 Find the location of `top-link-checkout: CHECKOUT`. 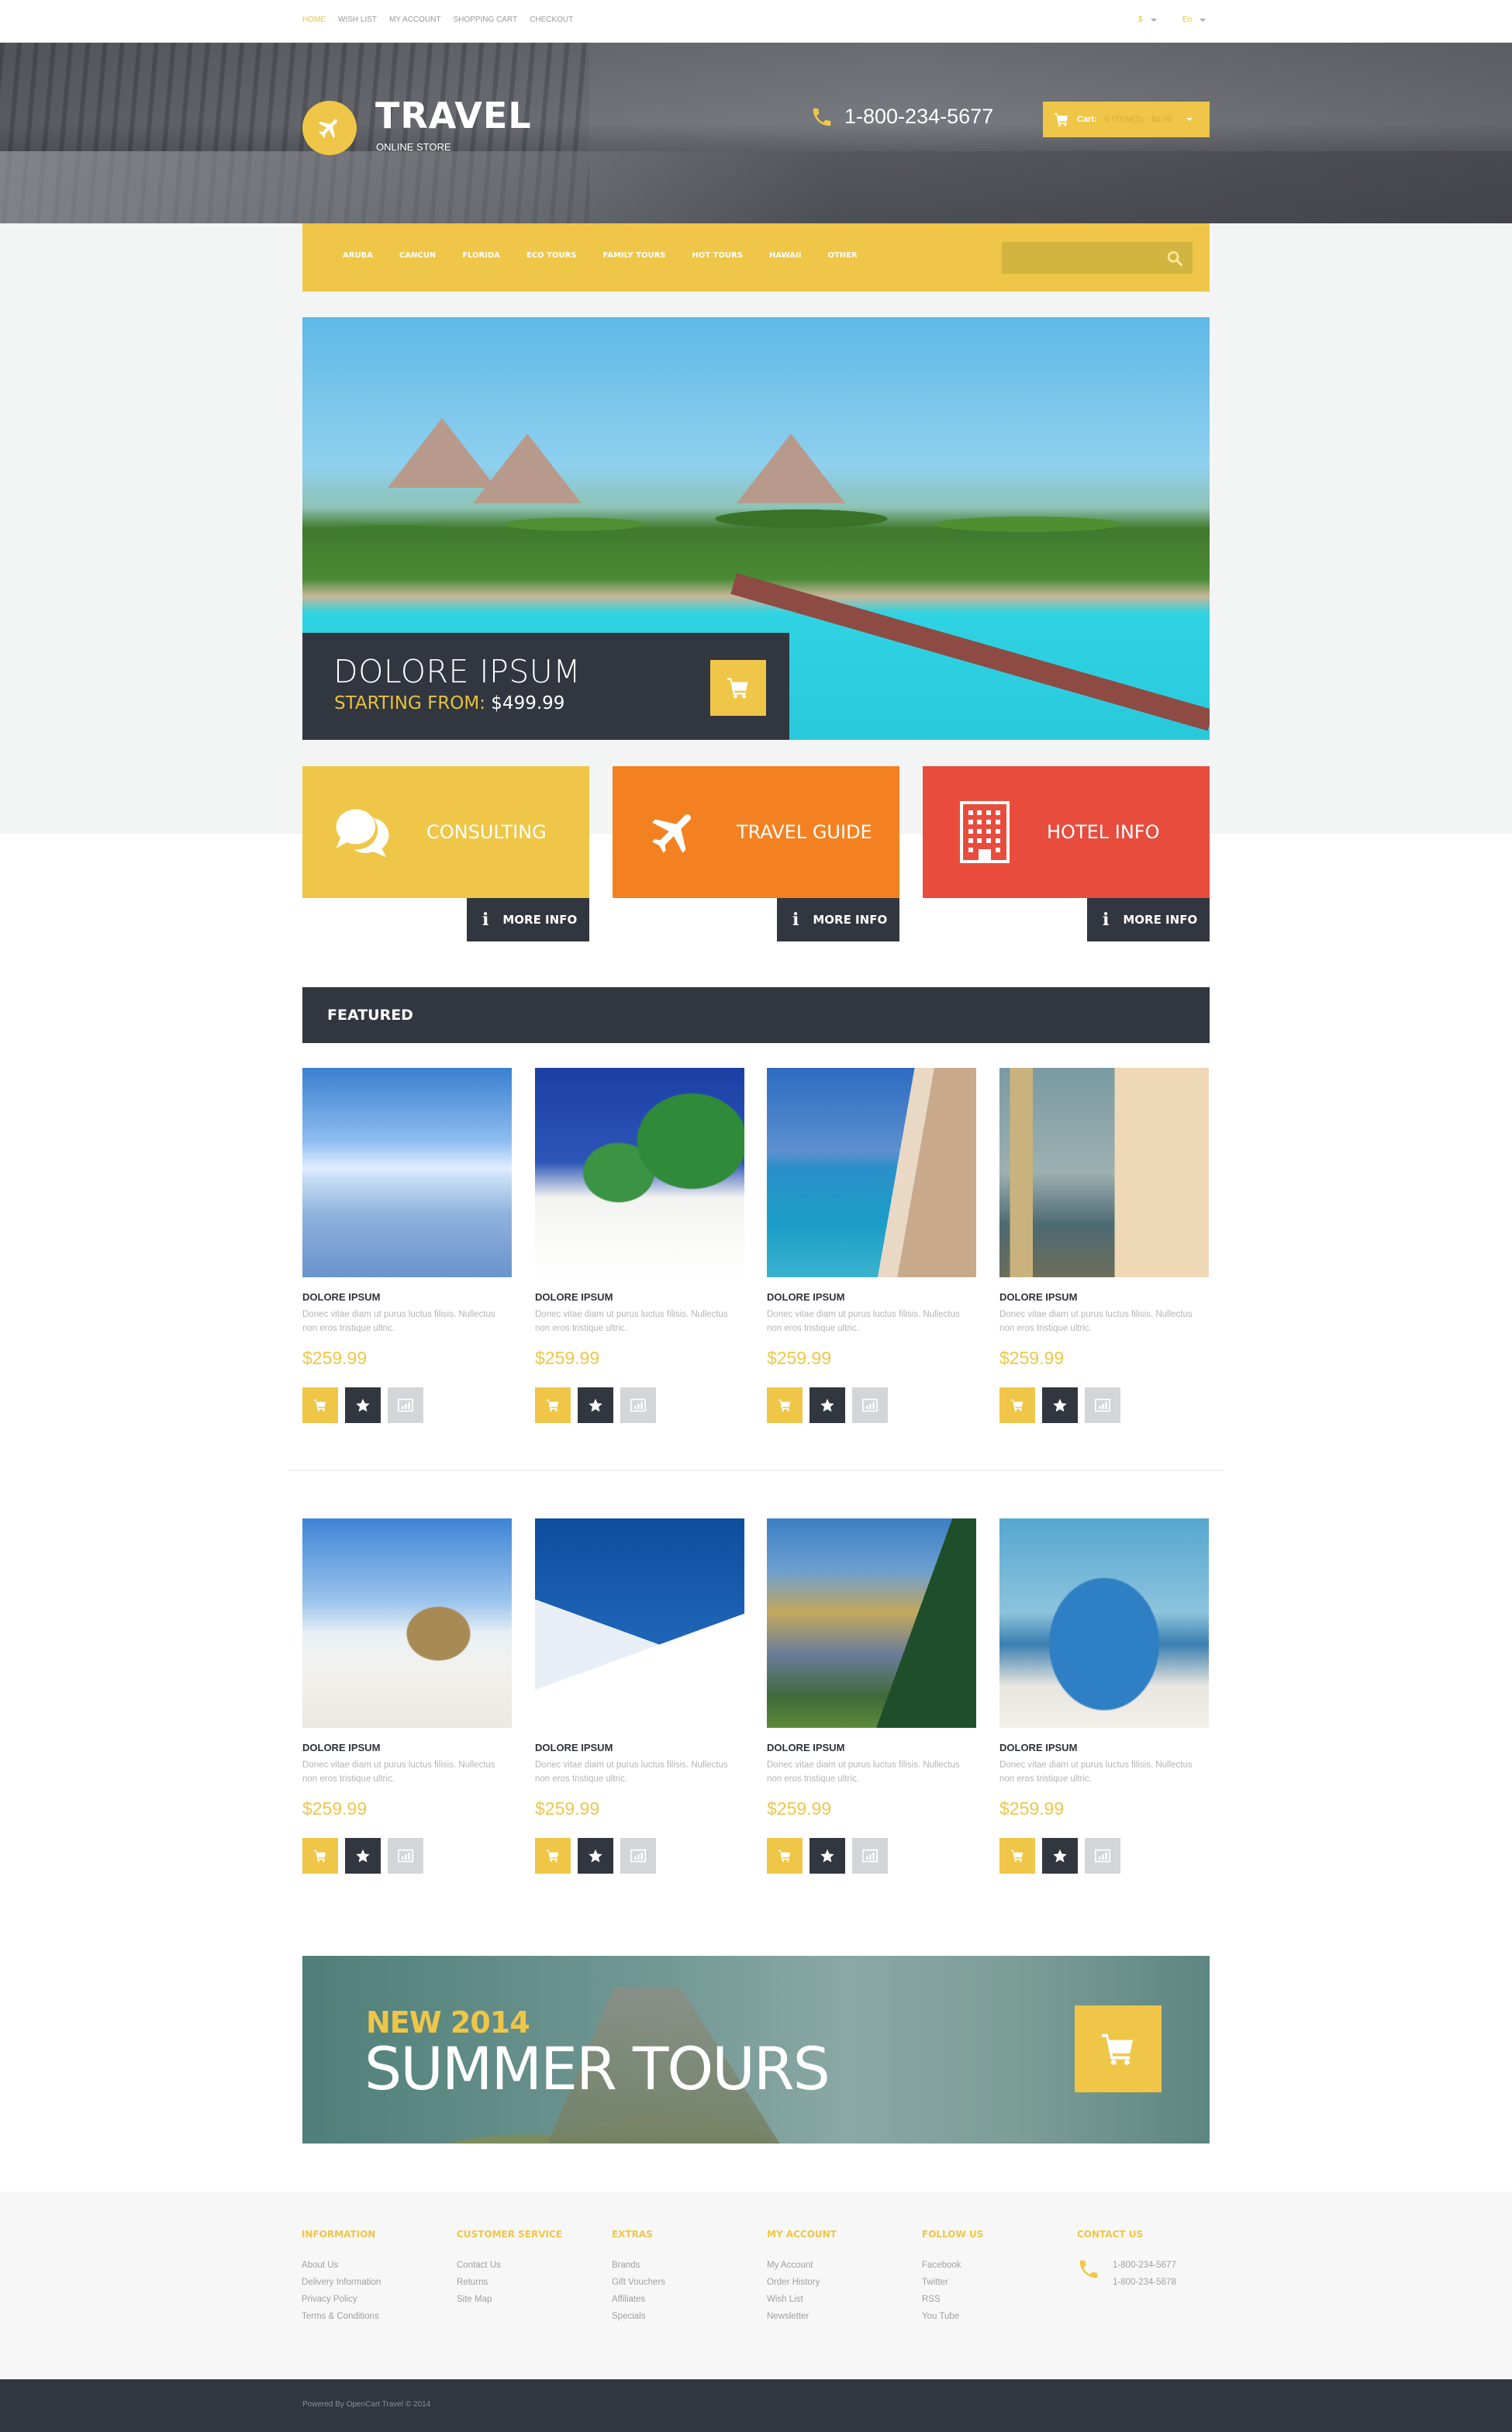

top-link-checkout: CHECKOUT is located at coordinates (551, 20).